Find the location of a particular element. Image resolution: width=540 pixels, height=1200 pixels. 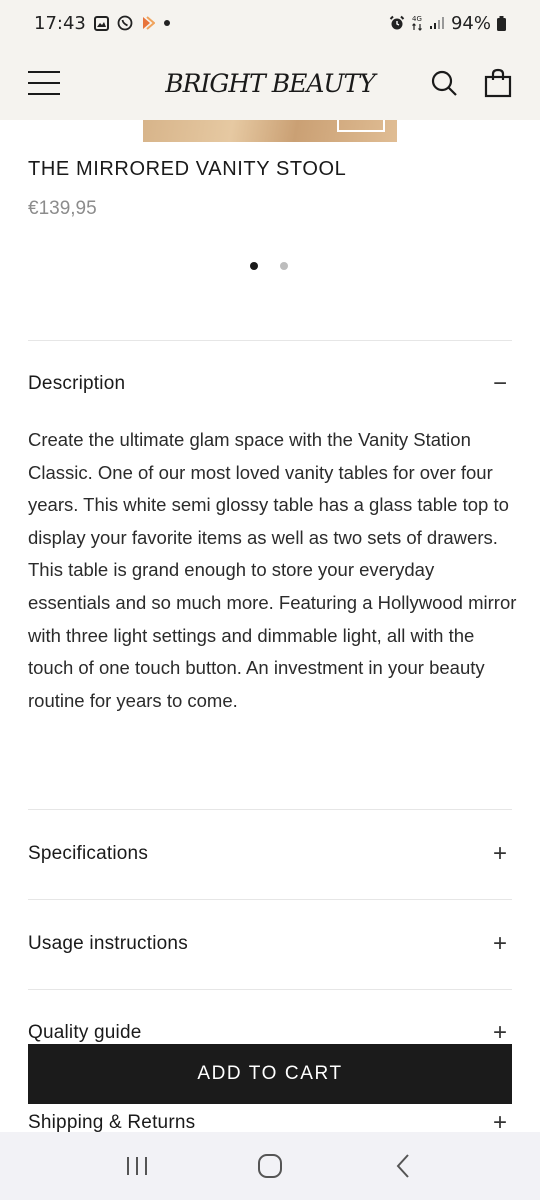

recent-apps-icon is located at coordinates (137, 1166).